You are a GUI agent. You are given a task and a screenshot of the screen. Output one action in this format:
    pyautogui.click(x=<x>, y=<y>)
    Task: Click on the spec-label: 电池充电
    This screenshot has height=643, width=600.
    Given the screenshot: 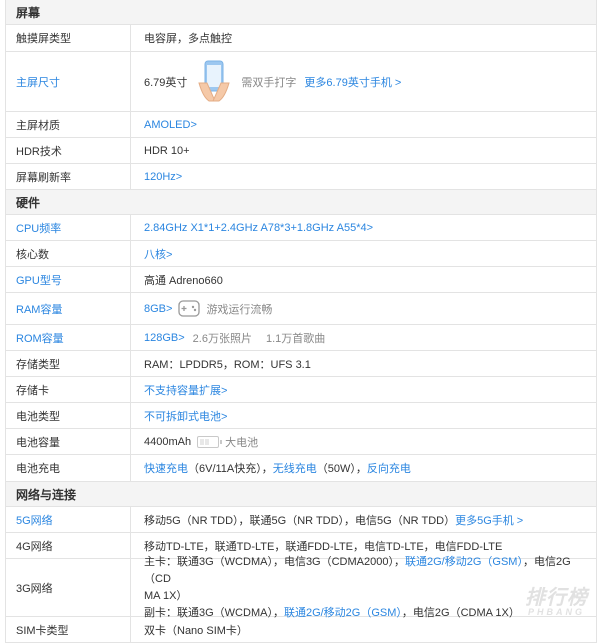 What is the action you would take?
    pyautogui.click(x=68, y=468)
    